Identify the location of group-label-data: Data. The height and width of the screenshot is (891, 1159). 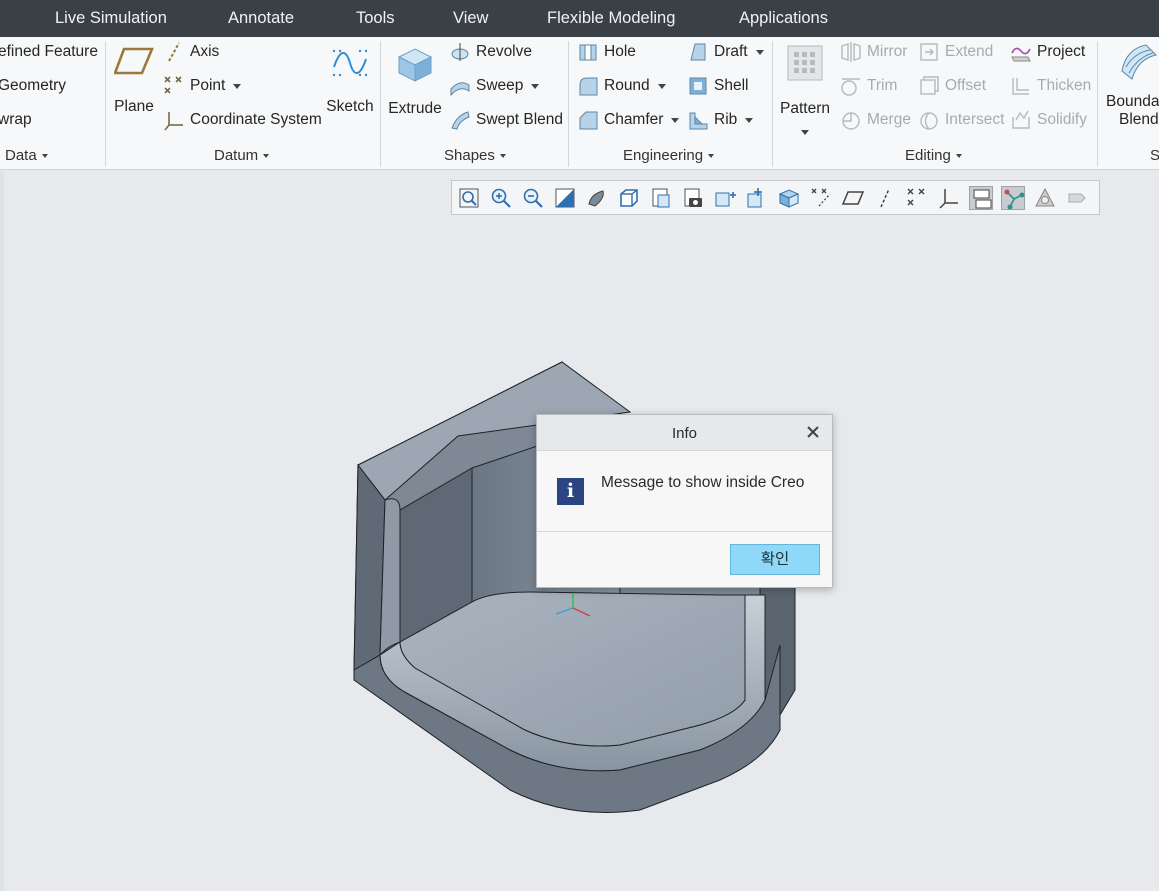
(26, 155).